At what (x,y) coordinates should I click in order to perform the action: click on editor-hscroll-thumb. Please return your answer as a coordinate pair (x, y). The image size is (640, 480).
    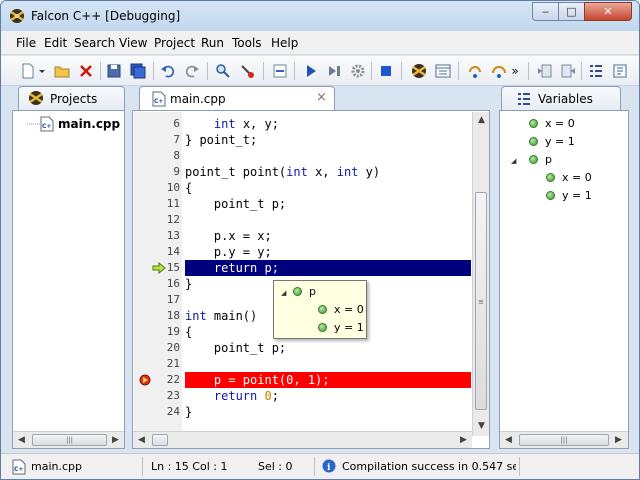
    Looking at the image, I should click on (160, 440).